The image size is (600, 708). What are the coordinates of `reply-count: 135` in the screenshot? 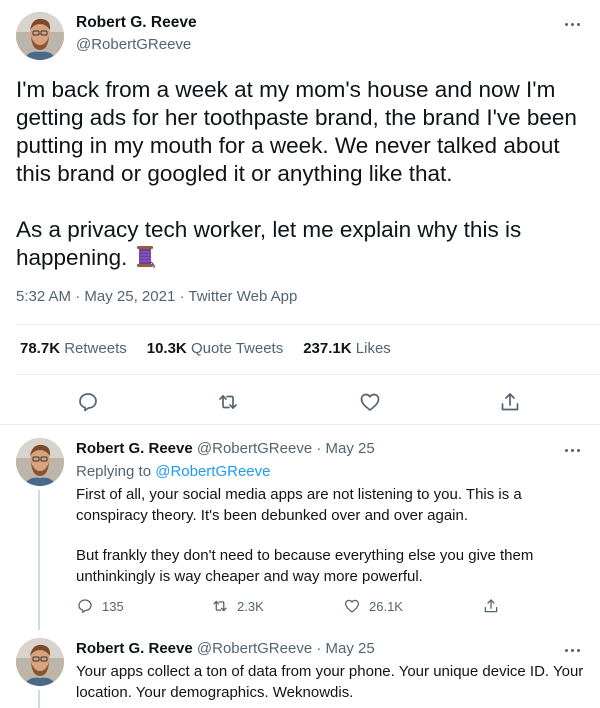 It's located at (113, 606).